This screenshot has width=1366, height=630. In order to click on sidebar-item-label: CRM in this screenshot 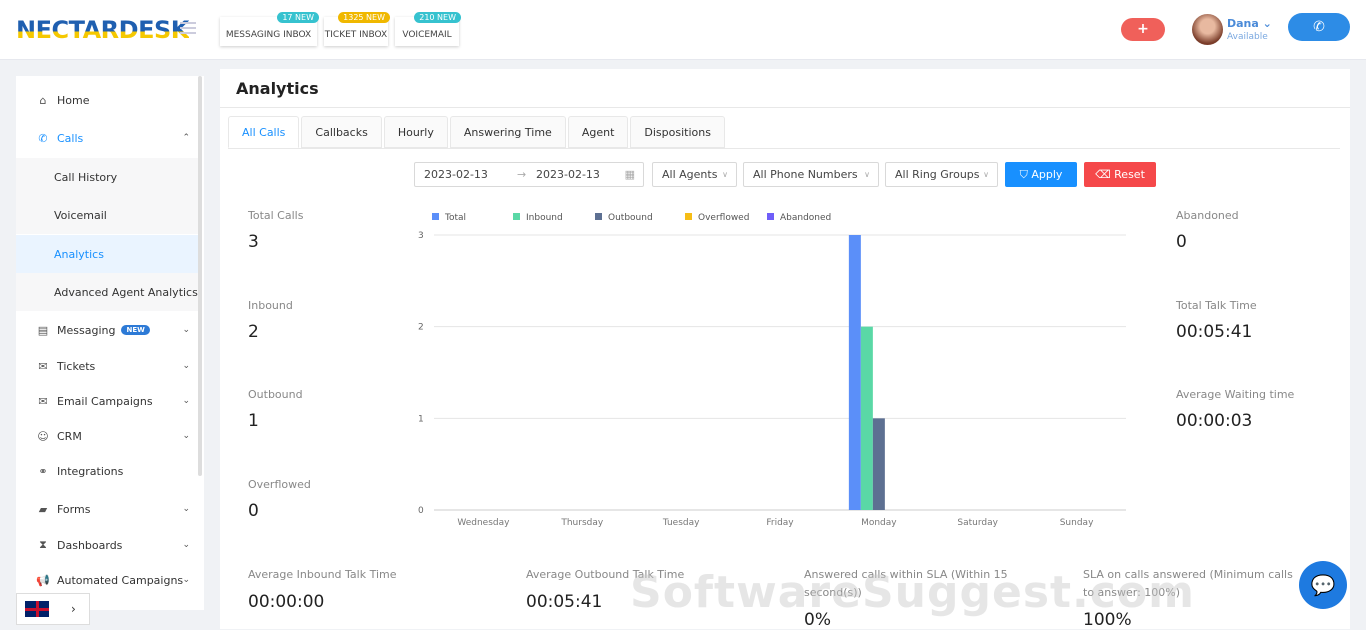, I will do `click(69, 436)`.